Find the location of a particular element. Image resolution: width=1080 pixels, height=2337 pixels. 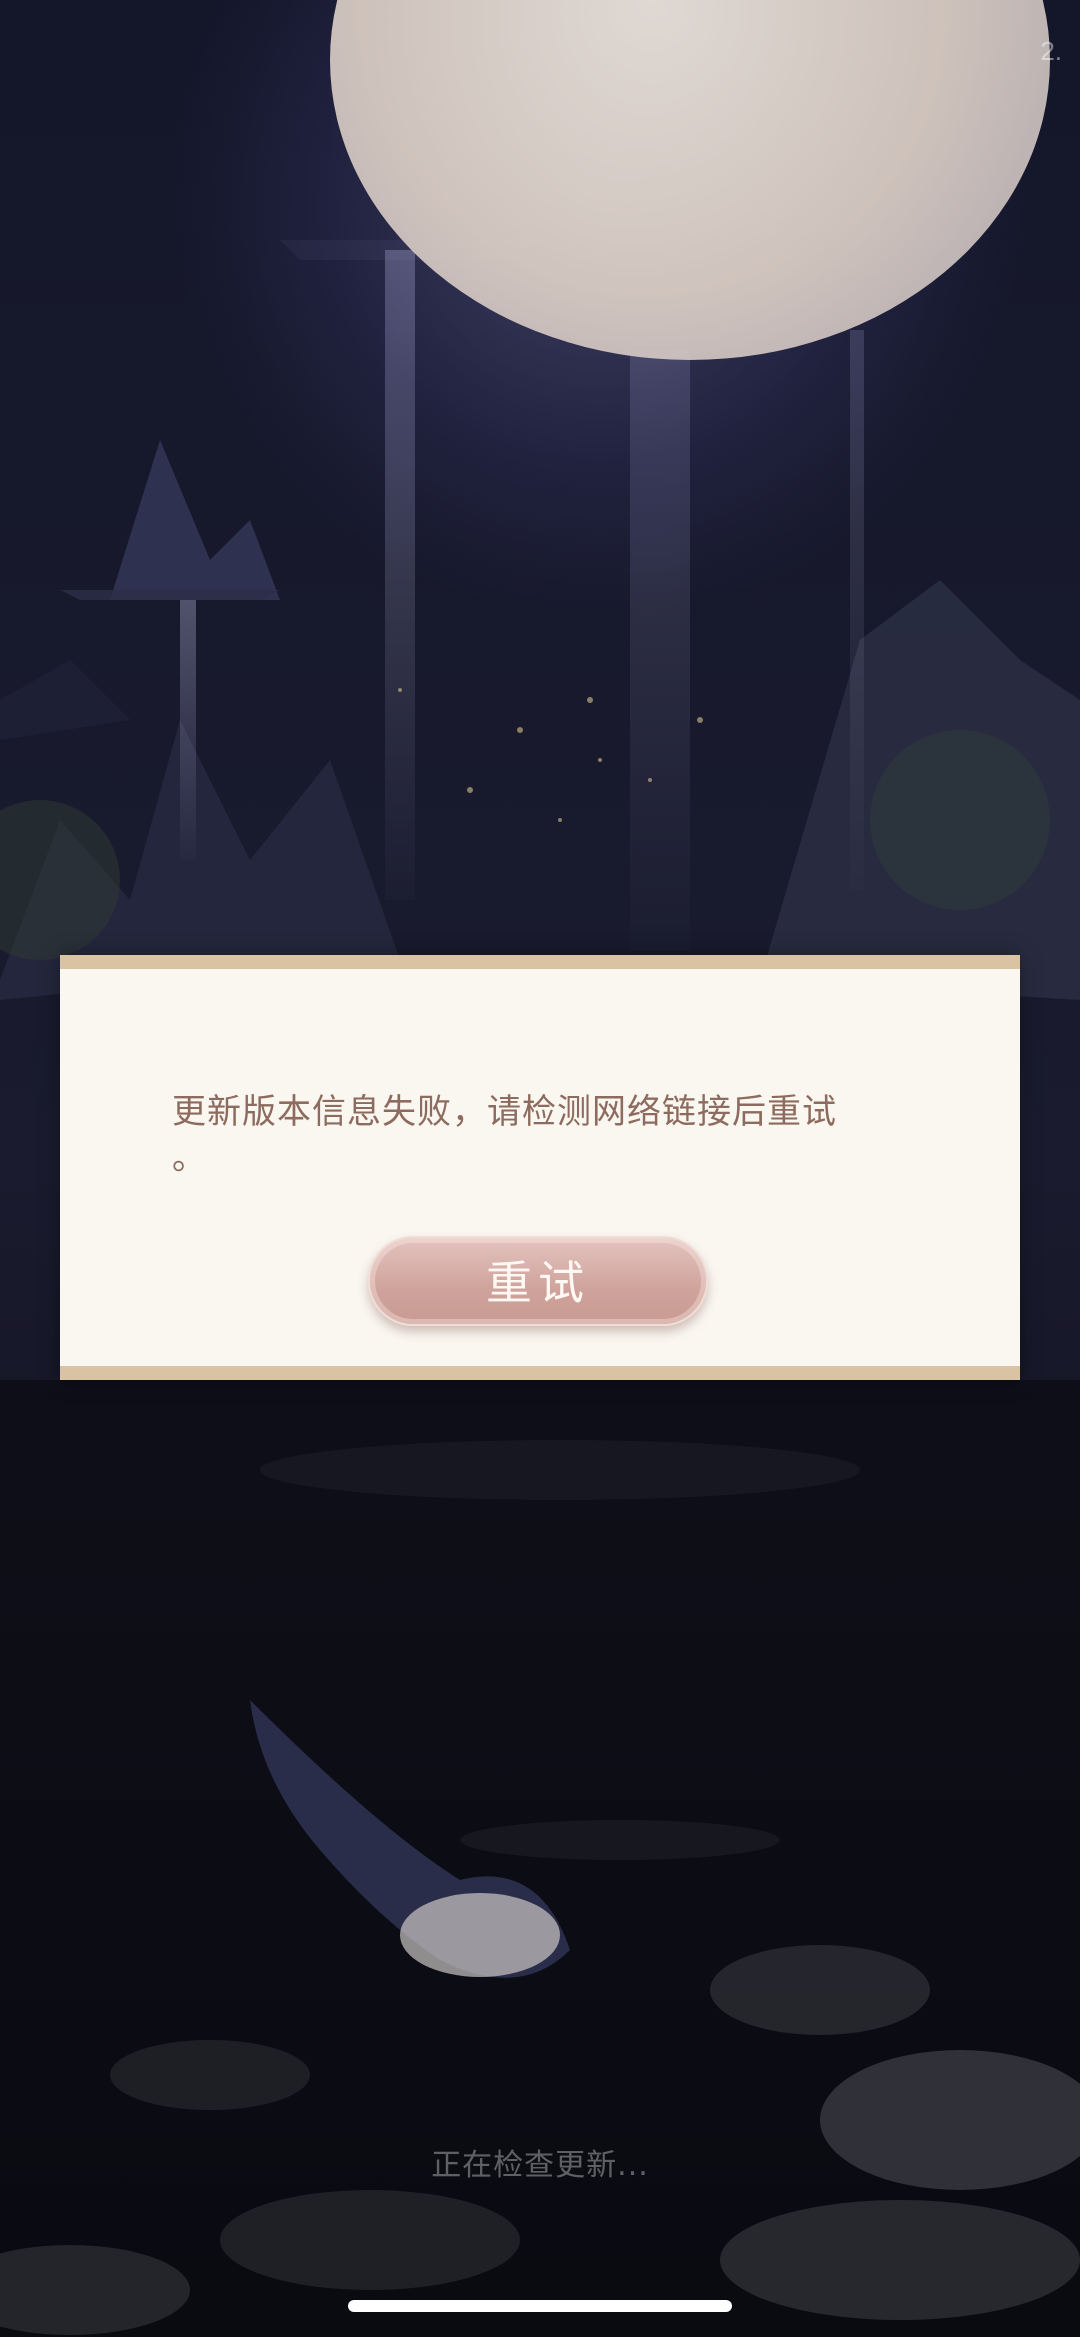

home-indicator is located at coordinates (540, 2306).